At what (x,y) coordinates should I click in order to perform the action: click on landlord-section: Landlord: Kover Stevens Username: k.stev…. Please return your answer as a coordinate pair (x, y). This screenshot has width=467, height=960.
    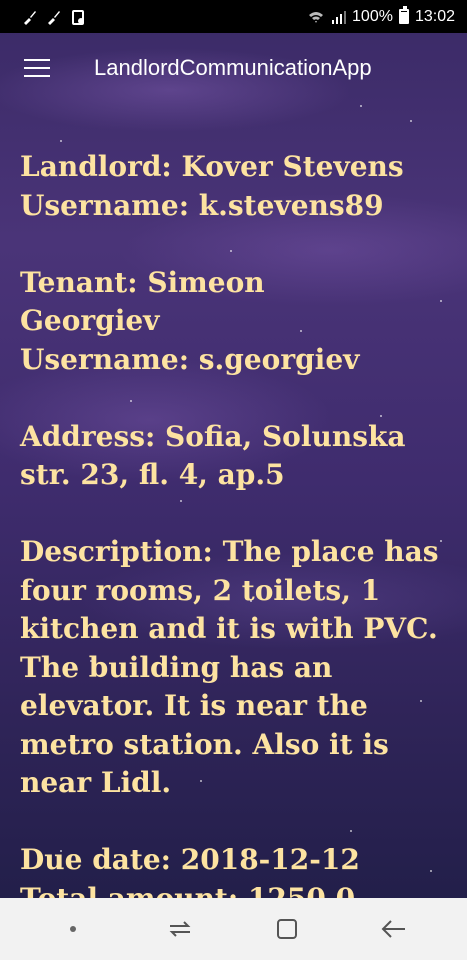
    Looking at the image, I should click on (235, 186).